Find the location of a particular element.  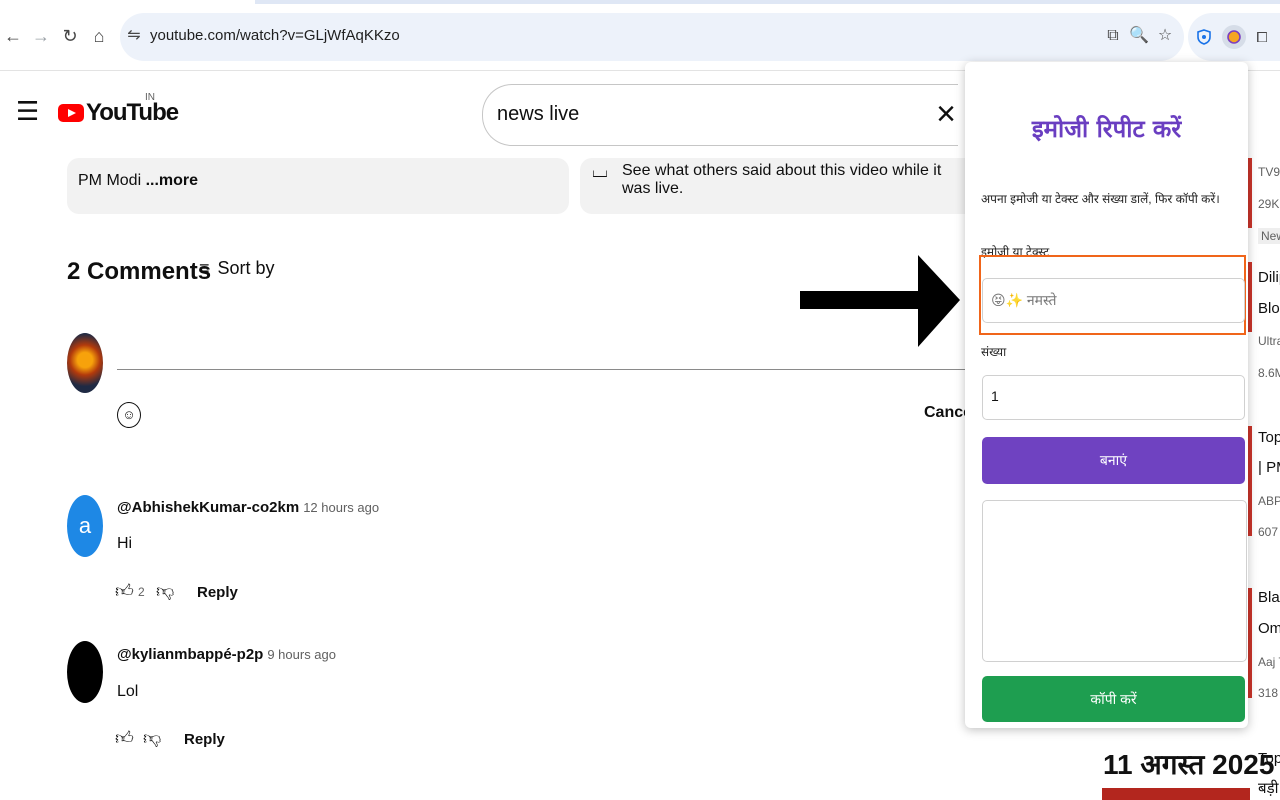

rec-title: Om is located at coordinates (1269, 628).